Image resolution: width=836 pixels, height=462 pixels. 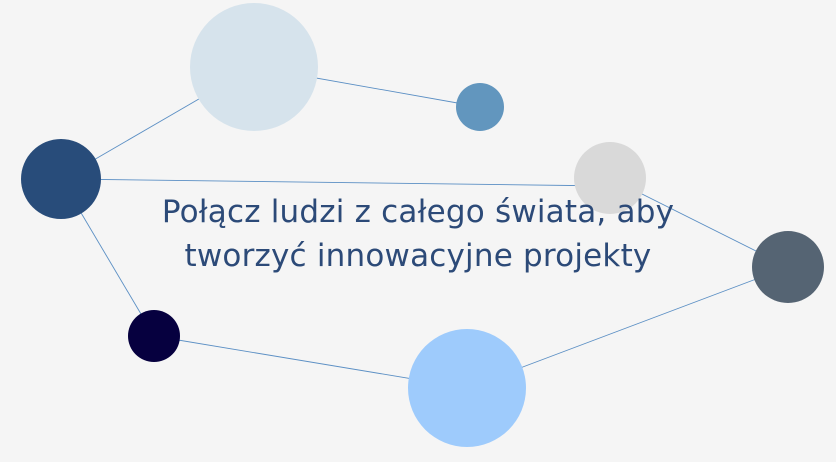 What do you see at coordinates (254, 67) in the screenshot?
I see `node-pale-blue` at bounding box center [254, 67].